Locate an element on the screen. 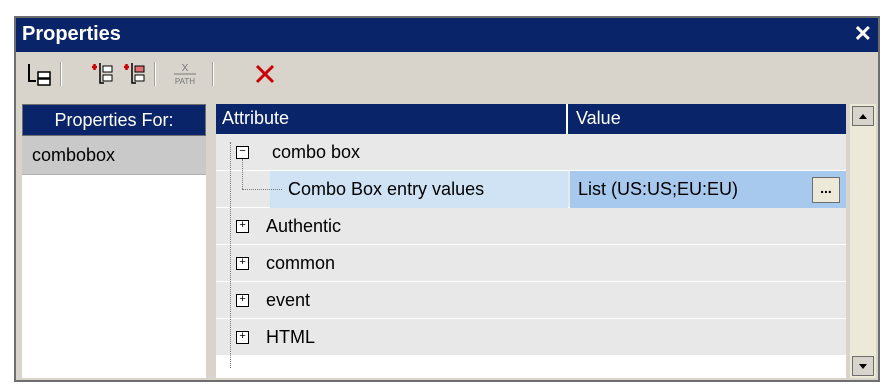  tree-row-event: + event is located at coordinates (531, 300).